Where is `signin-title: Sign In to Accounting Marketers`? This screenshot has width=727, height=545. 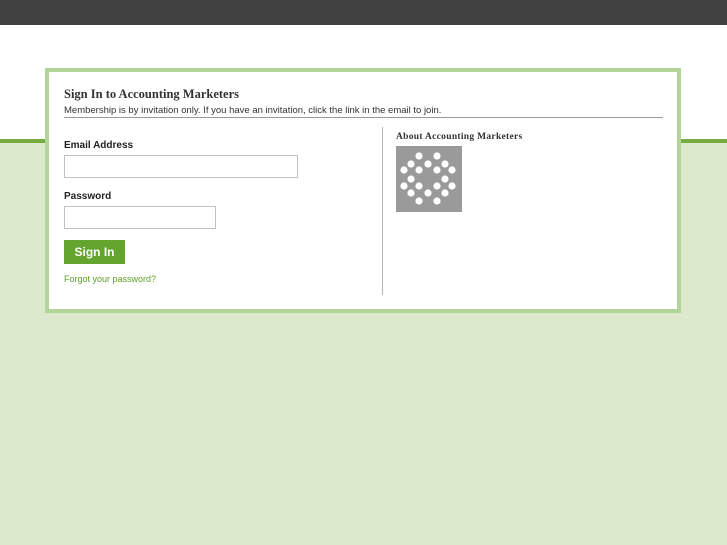
signin-title: Sign In to Accounting Marketers is located at coordinates (151, 94).